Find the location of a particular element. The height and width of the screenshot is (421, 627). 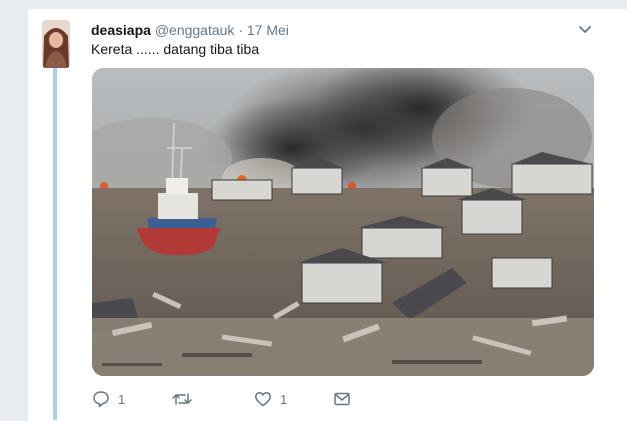

envelope-icon is located at coordinates (342, 399).